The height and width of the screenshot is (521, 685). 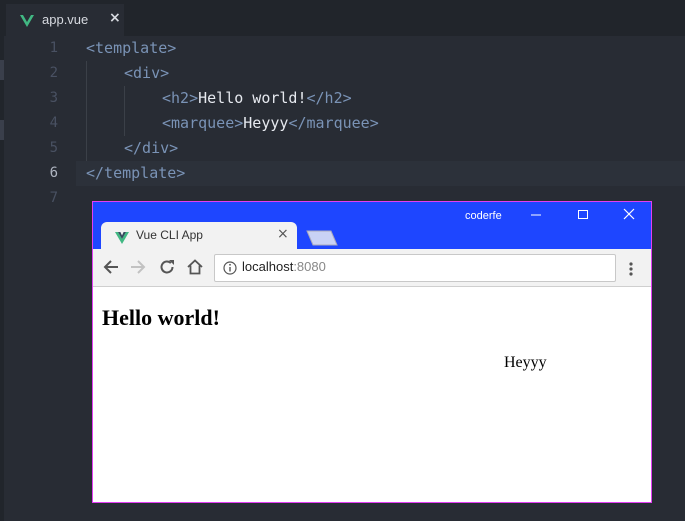 What do you see at coordinates (283, 234) in the screenshot?
I see `close-browser-tab-icon: ×` at bounding box center [283, 234].